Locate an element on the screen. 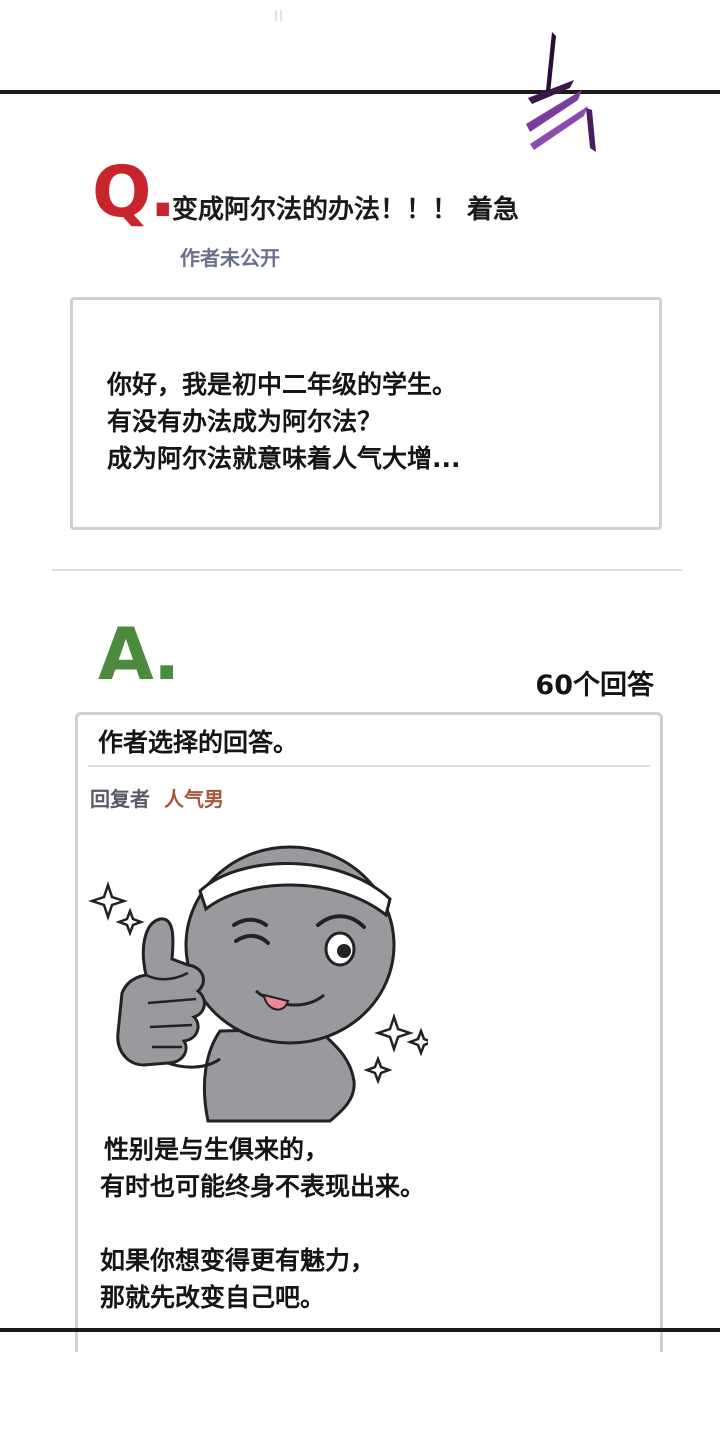 This screenshot has width=720, height=1440. top-tick-marks is located at coordinates (278, 15).